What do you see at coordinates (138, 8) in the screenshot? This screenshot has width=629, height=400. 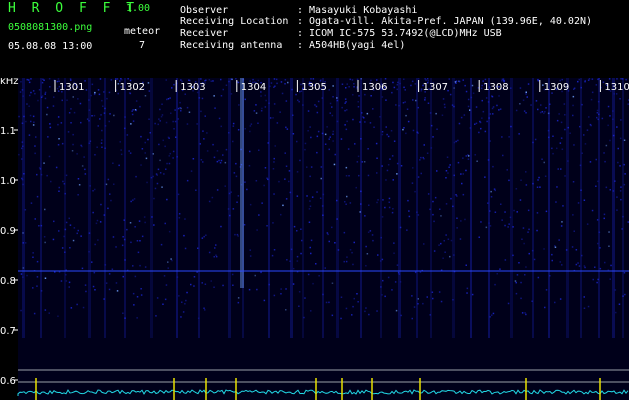 I see `app-version: 1.00` at bounding box center [138, 8].